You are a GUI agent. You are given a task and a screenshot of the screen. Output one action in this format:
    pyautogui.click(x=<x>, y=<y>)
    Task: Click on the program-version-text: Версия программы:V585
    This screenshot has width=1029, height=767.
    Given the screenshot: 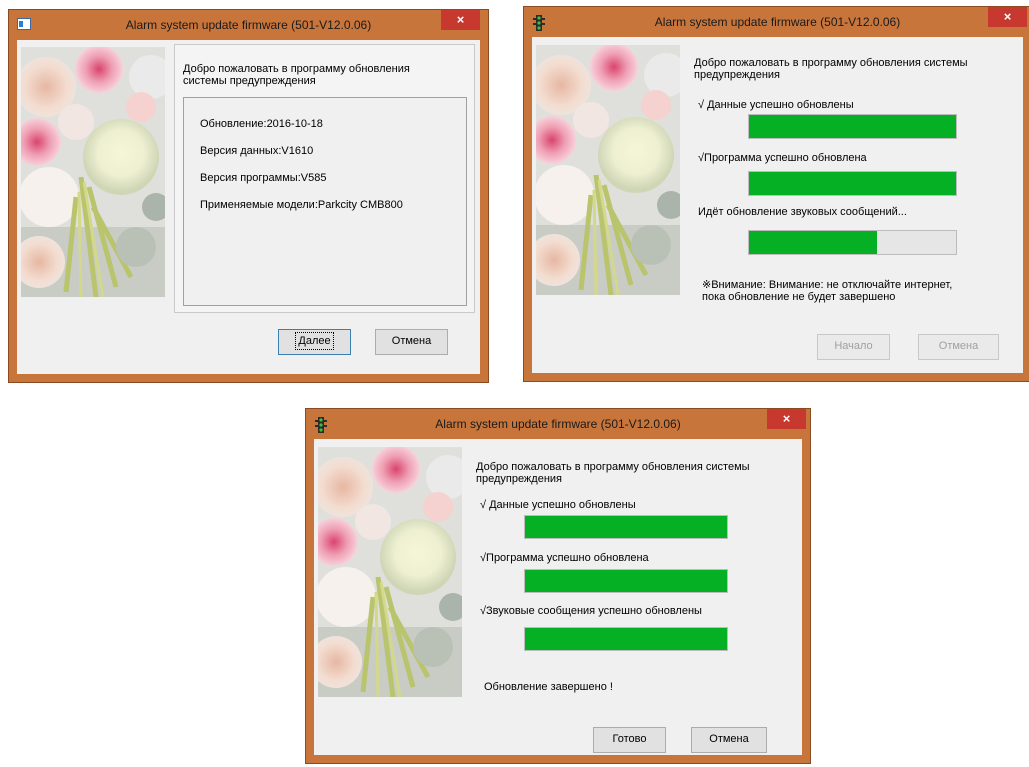 What is the action you would take?
    pyautogui.click(x=263, y=178)
    